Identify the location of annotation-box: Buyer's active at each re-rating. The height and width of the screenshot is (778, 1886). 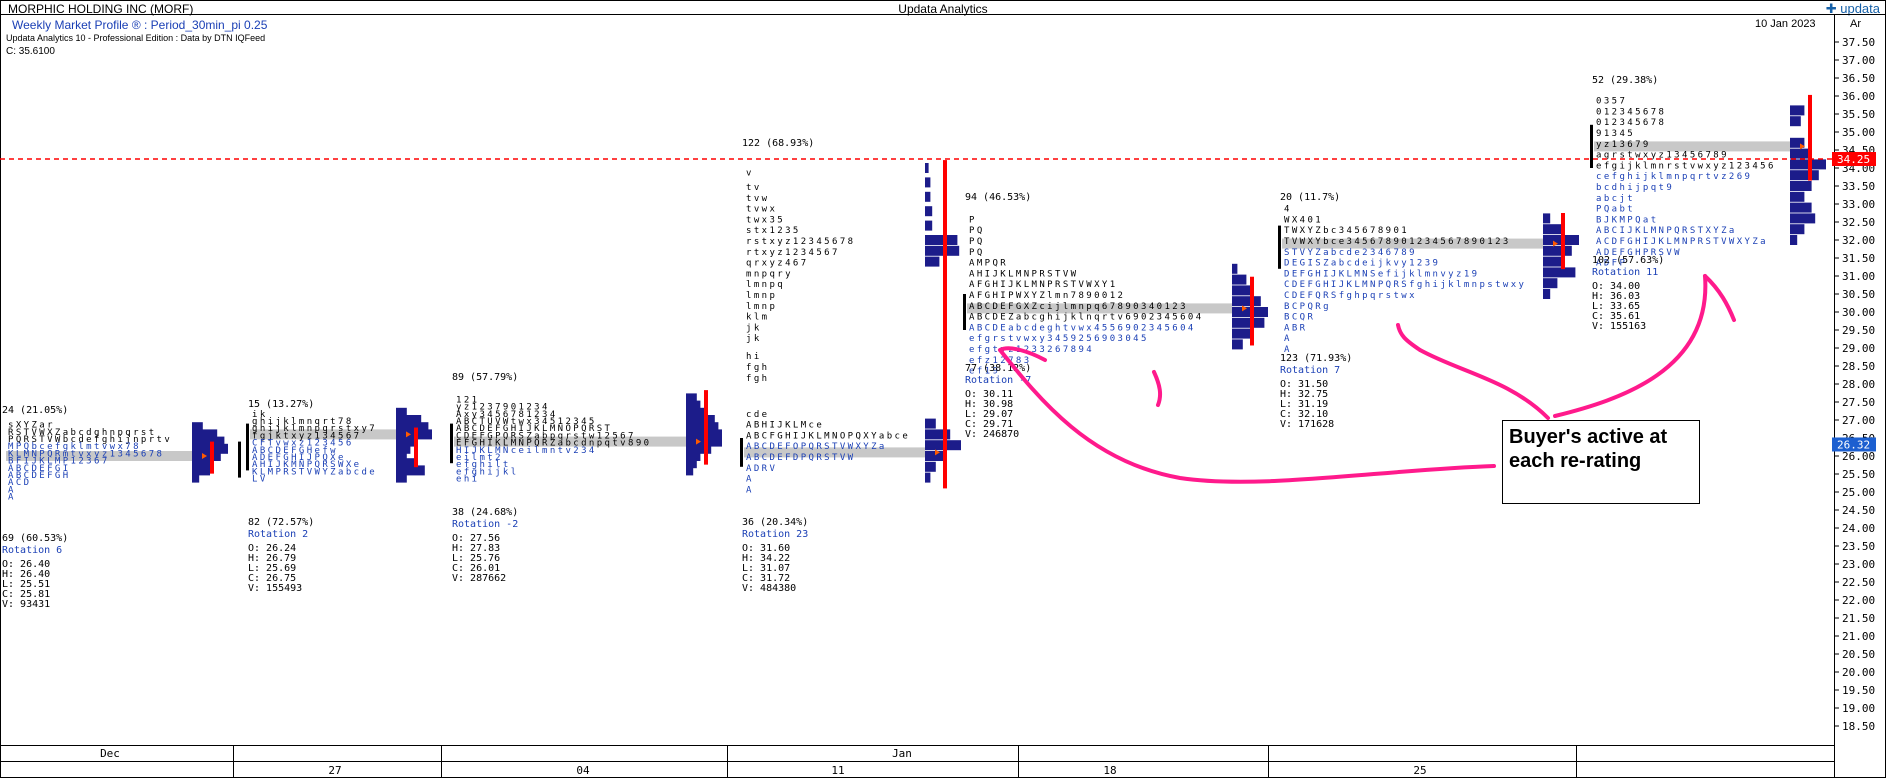
(1601, 462).